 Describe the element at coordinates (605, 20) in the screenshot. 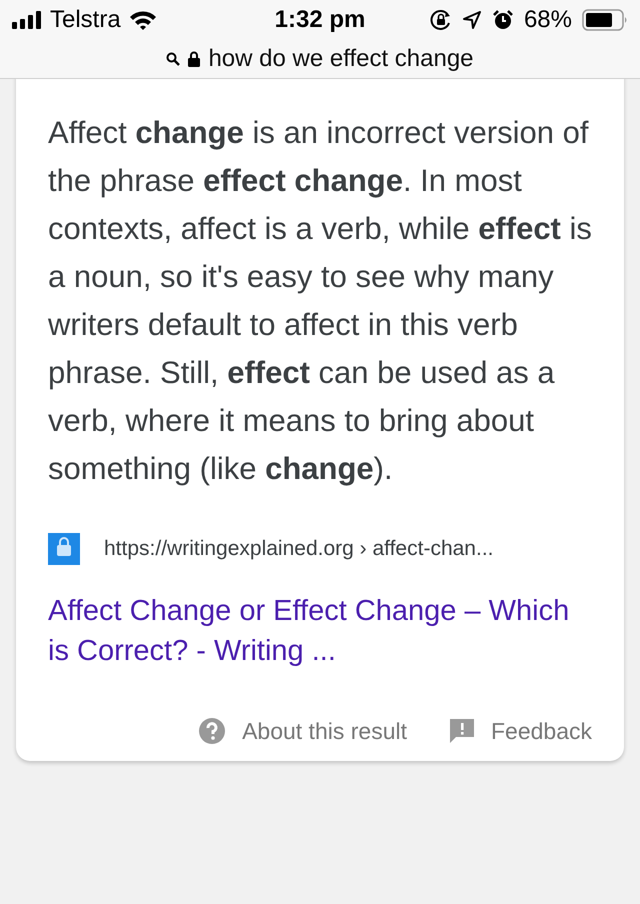

I see `battery-icon` at that location.